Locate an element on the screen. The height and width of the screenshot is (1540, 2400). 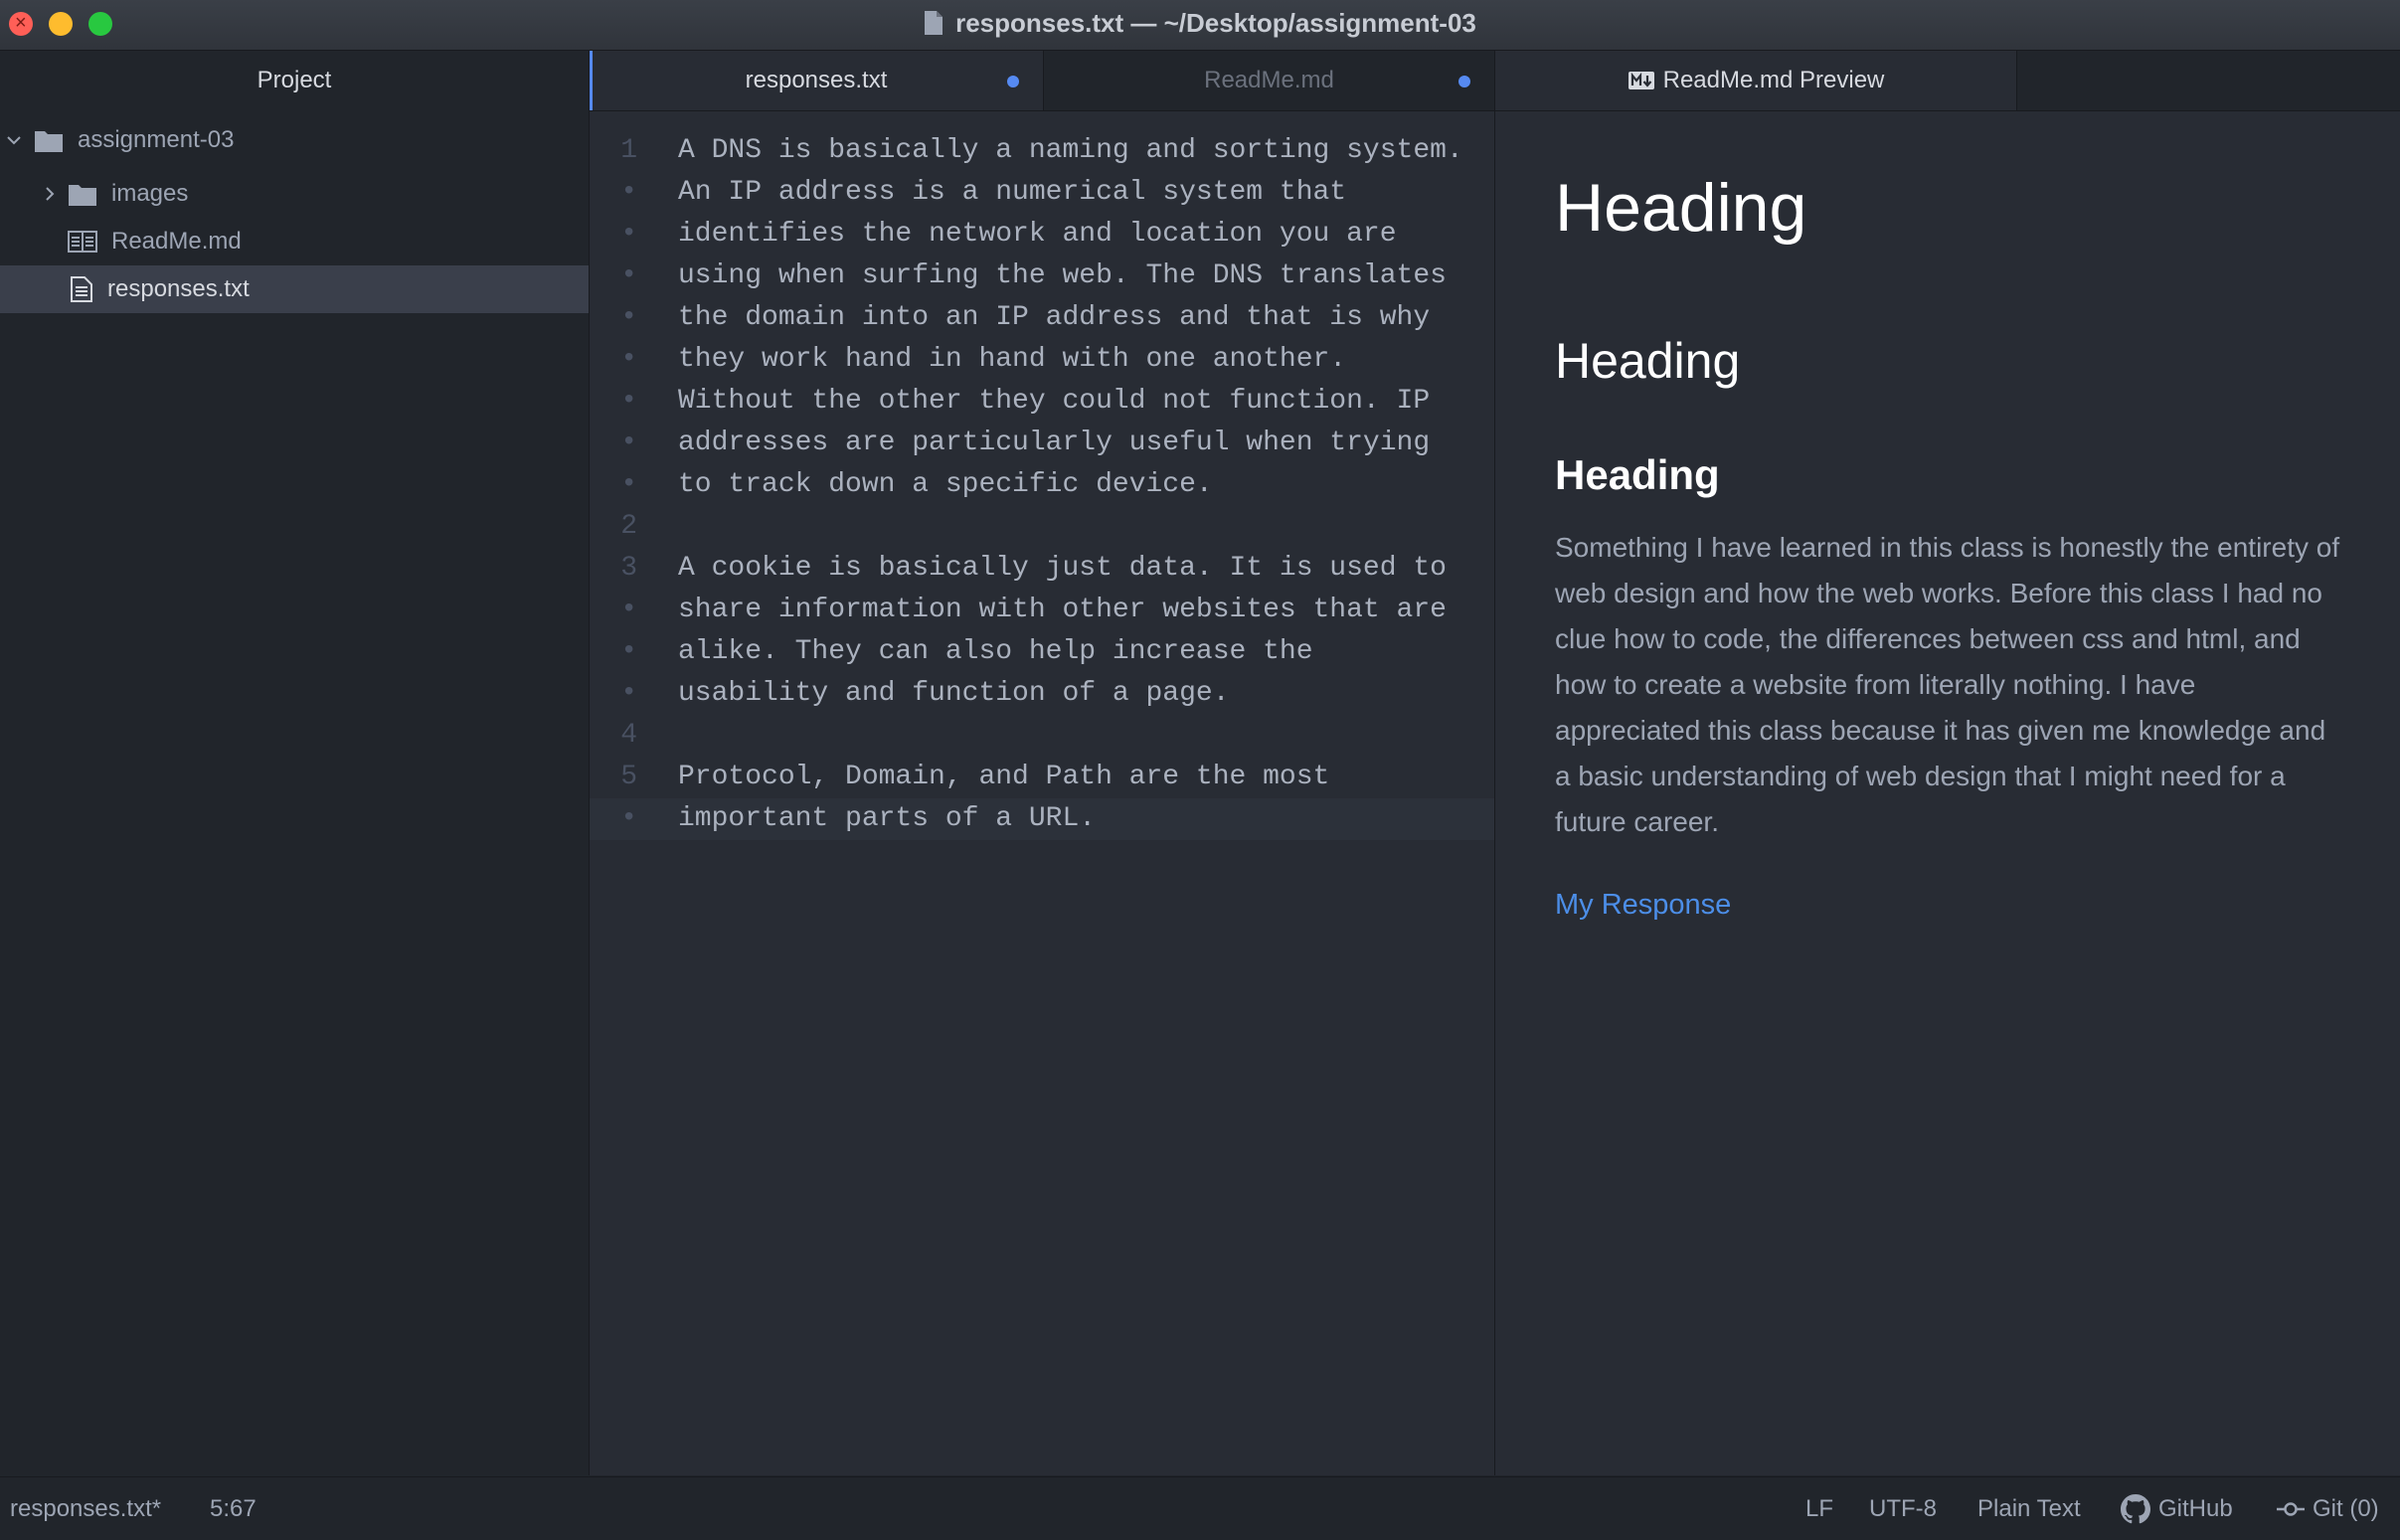
editor-line: • important parts of a URL. is located at coordinates (1042, 819).